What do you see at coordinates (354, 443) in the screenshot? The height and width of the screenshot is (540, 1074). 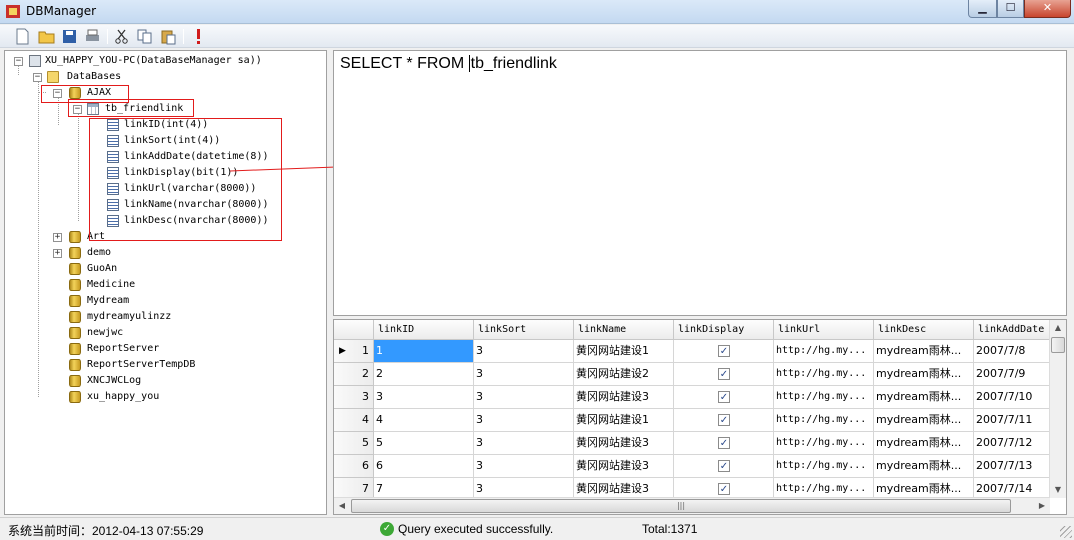 I see `row-header: 5` at bounding box center [354, 443].